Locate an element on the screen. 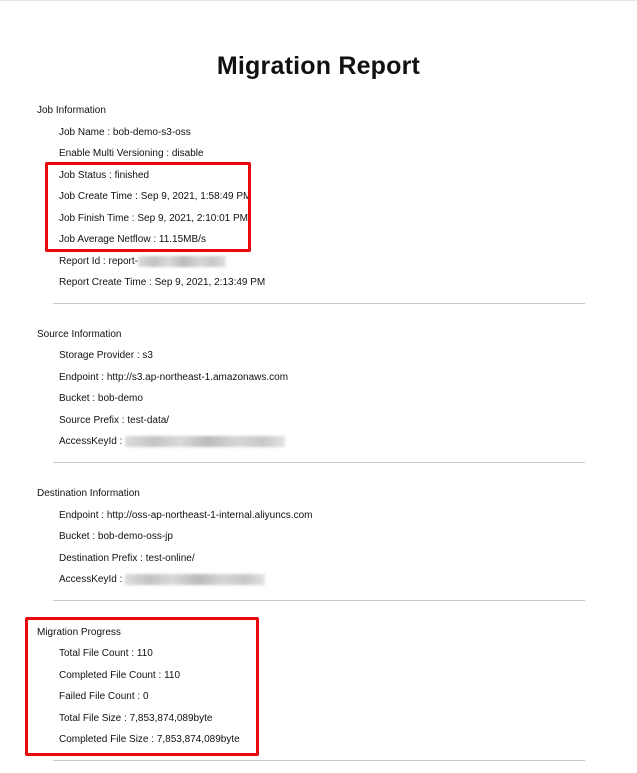 This screenshot has height=773, width=637. report-id-row: Report Id : report- is located at coordinates (142, 261).